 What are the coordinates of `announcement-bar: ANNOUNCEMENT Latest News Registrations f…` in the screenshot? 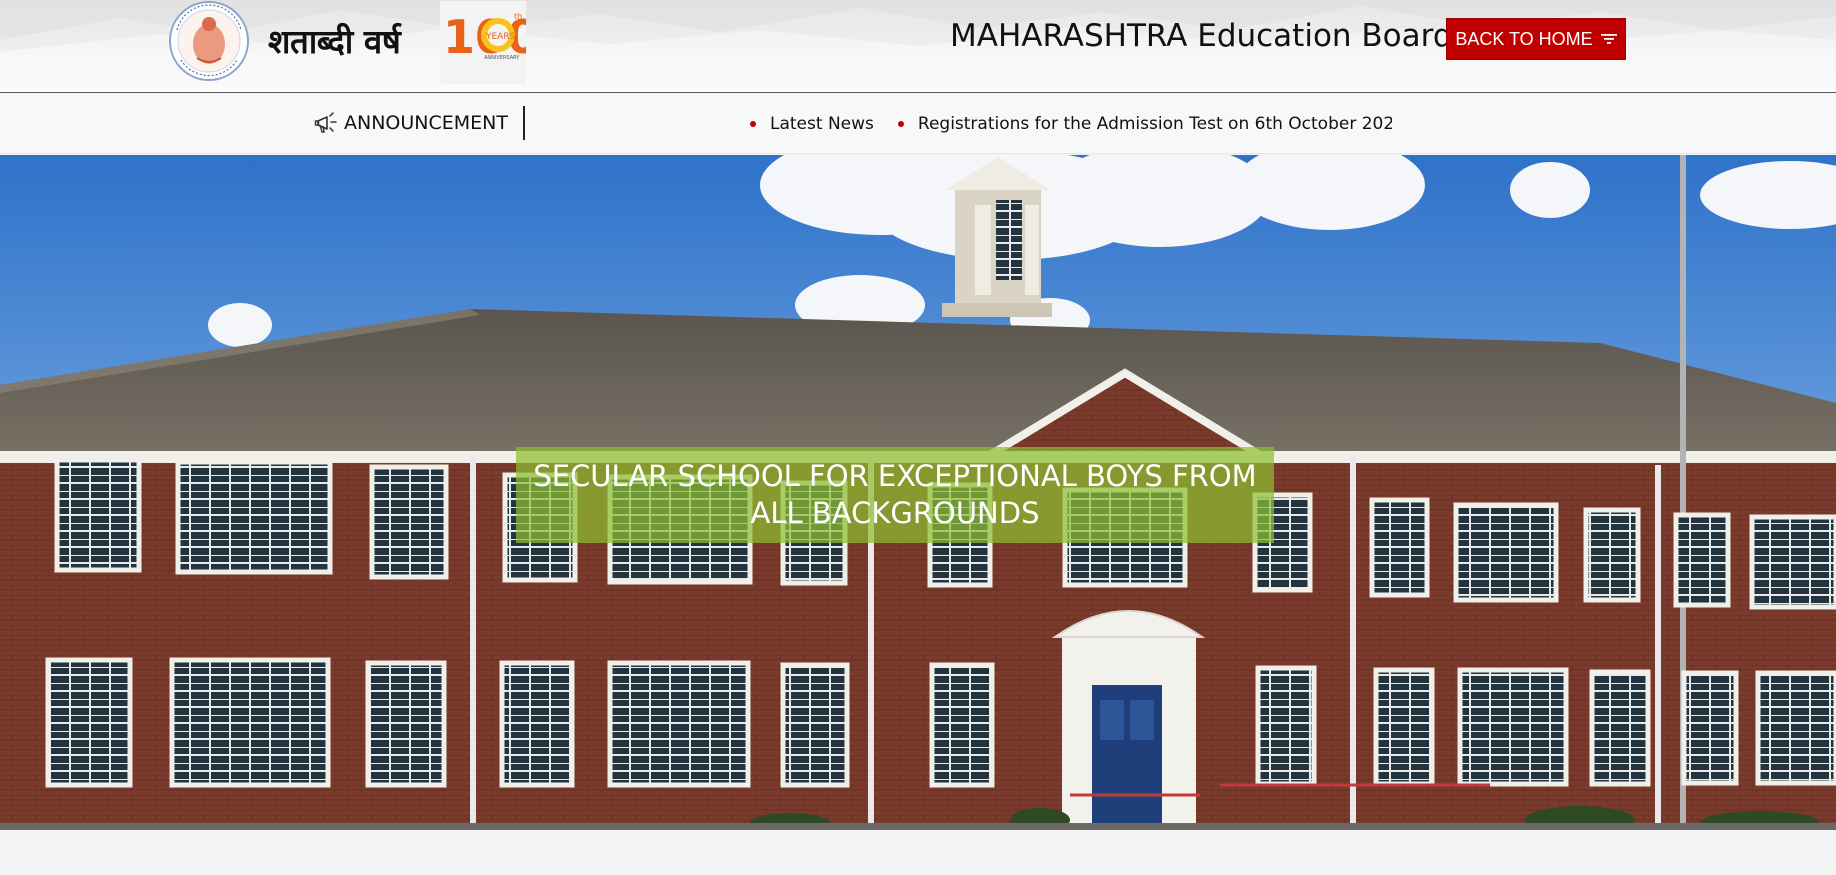 It's located at (918, 124).